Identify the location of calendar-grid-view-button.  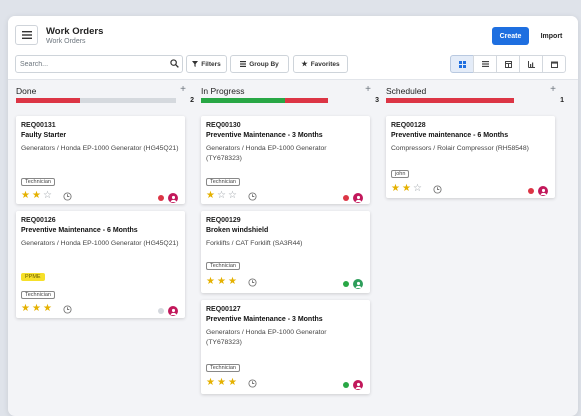
(508, 64).